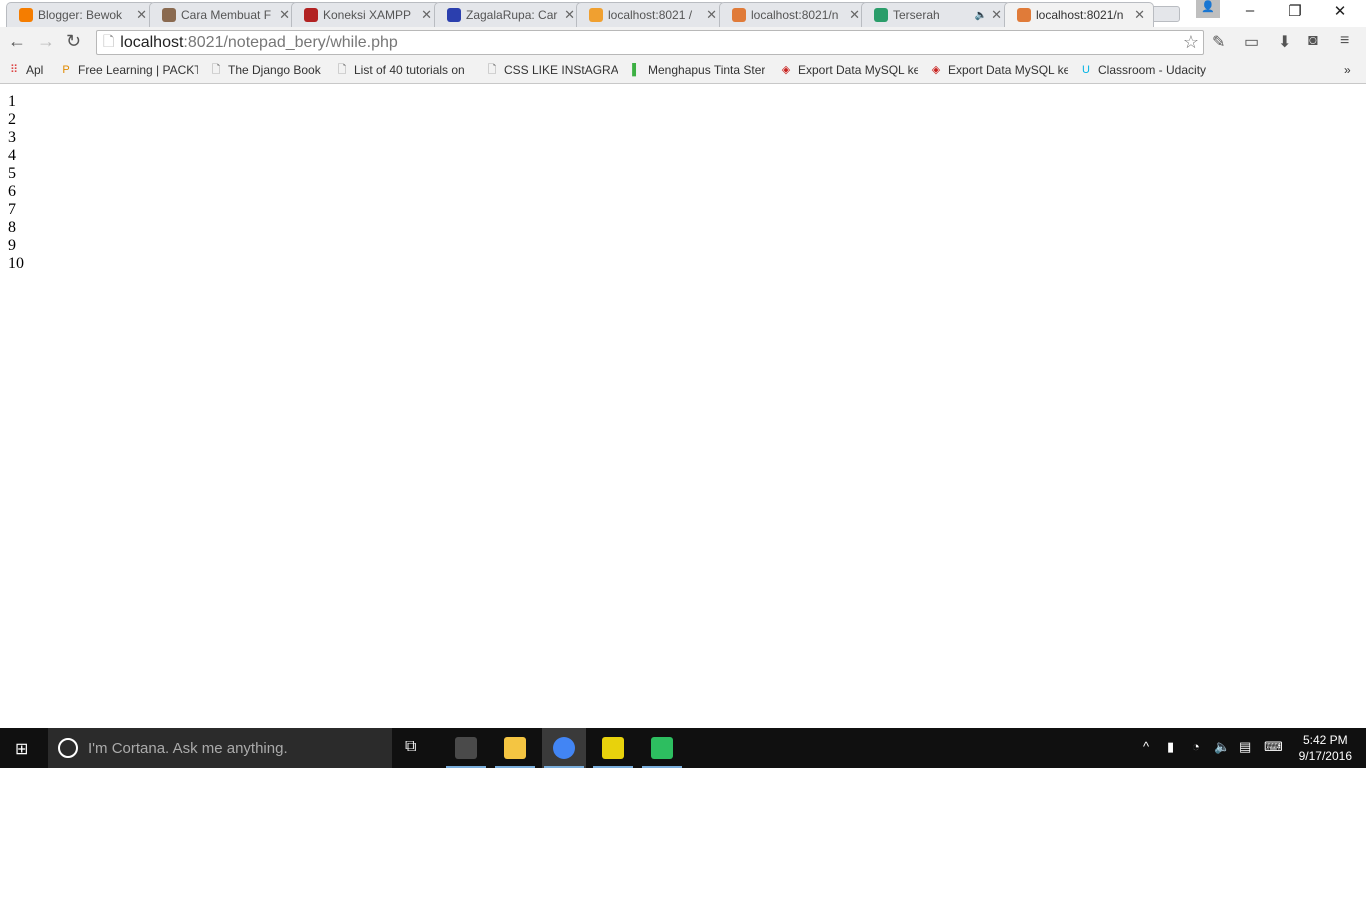  I want to click on wifi-icon: ◔, so click(1196, 746).